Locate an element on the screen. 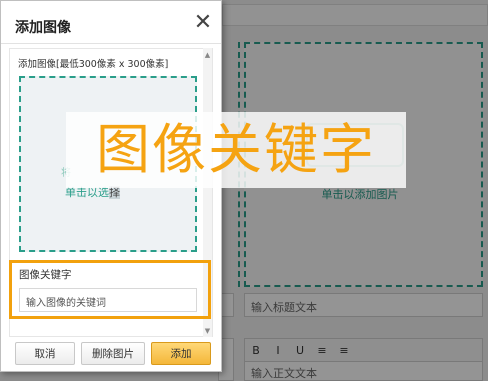  keyword-highlight-box is located at coordinates (110, 289).